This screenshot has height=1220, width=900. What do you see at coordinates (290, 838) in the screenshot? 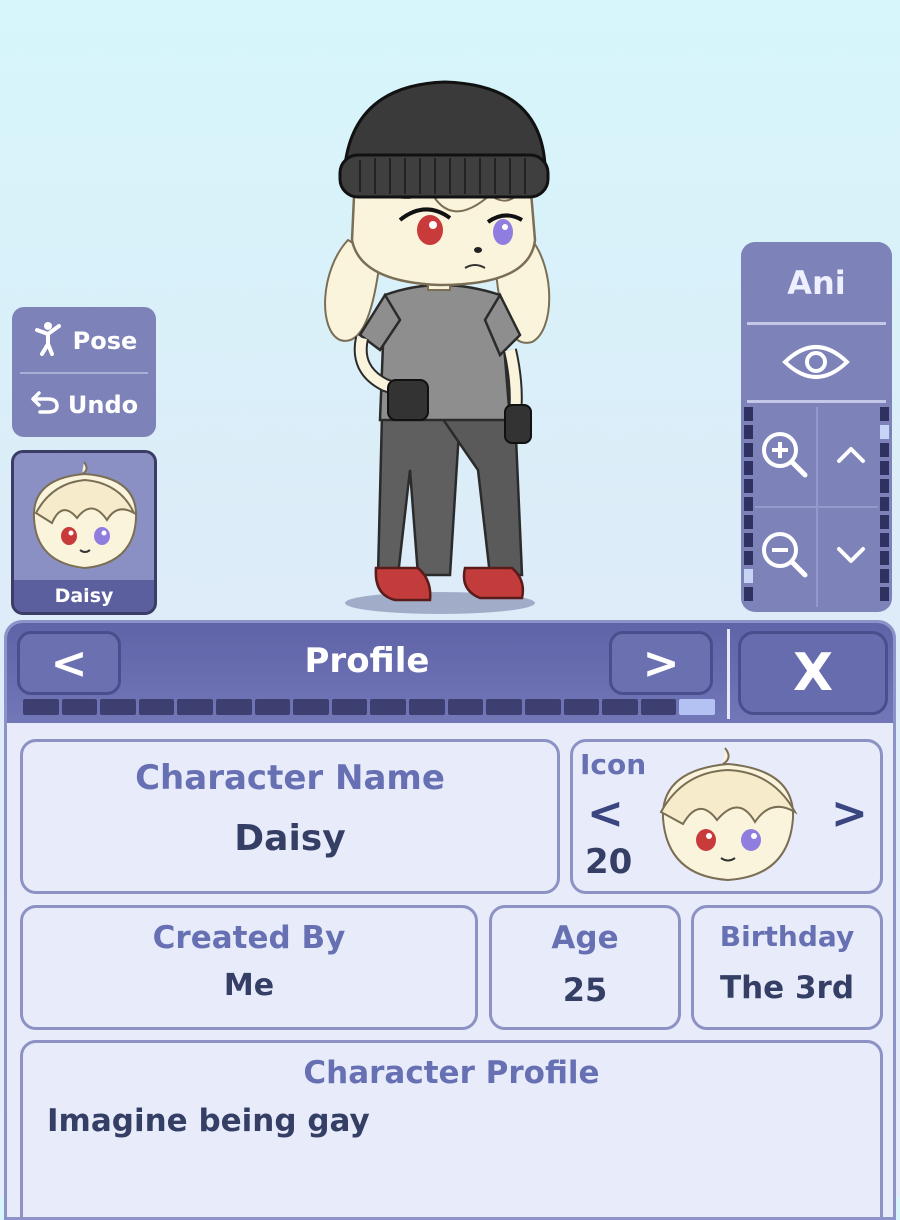
I see `character-name-value: Daisy` at bounding box center [290, 838].